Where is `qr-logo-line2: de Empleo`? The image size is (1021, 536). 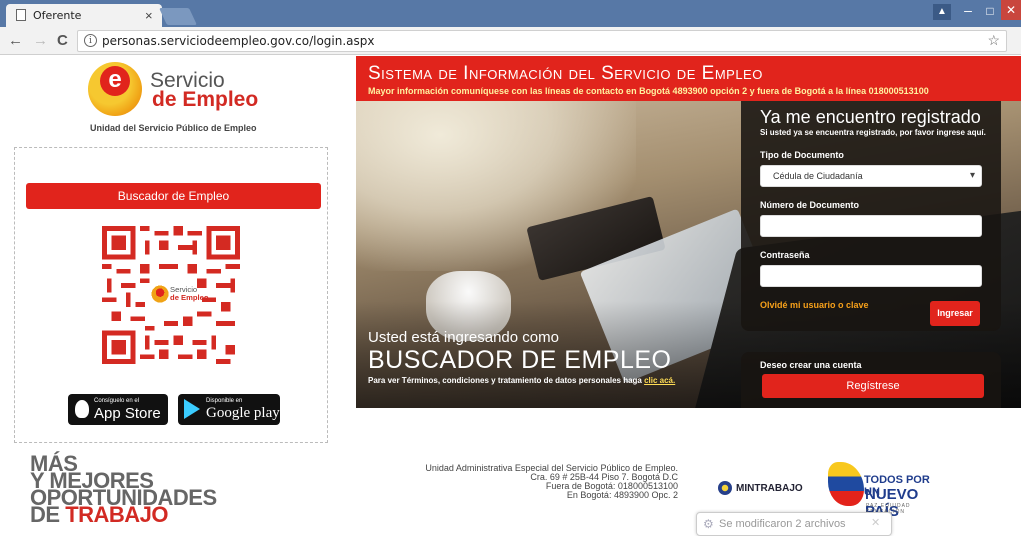 qr-logo-line2: de Empleo is located at coordinates (189, 297).